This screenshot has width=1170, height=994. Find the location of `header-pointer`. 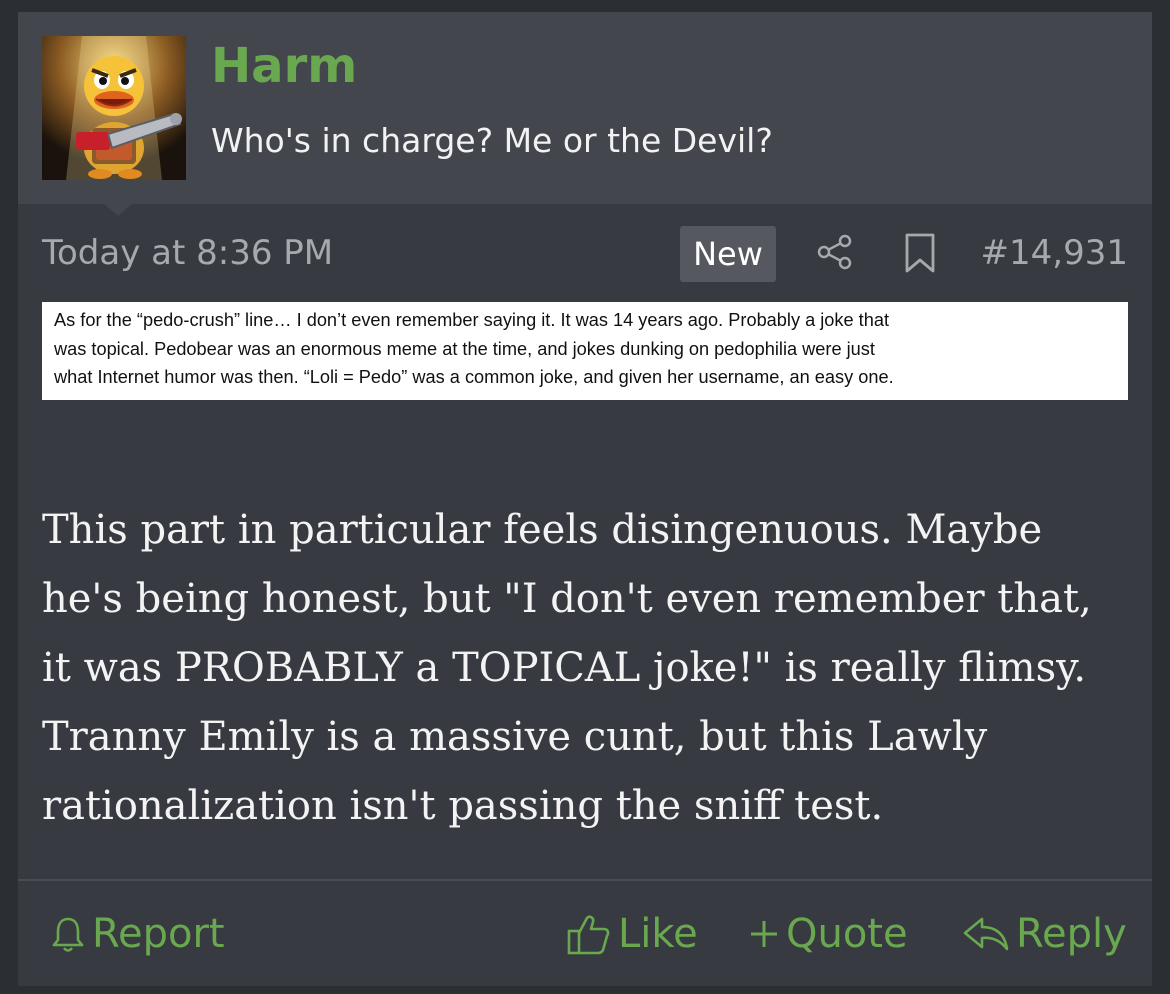

header-pointer is located at coordinates (118, 210).